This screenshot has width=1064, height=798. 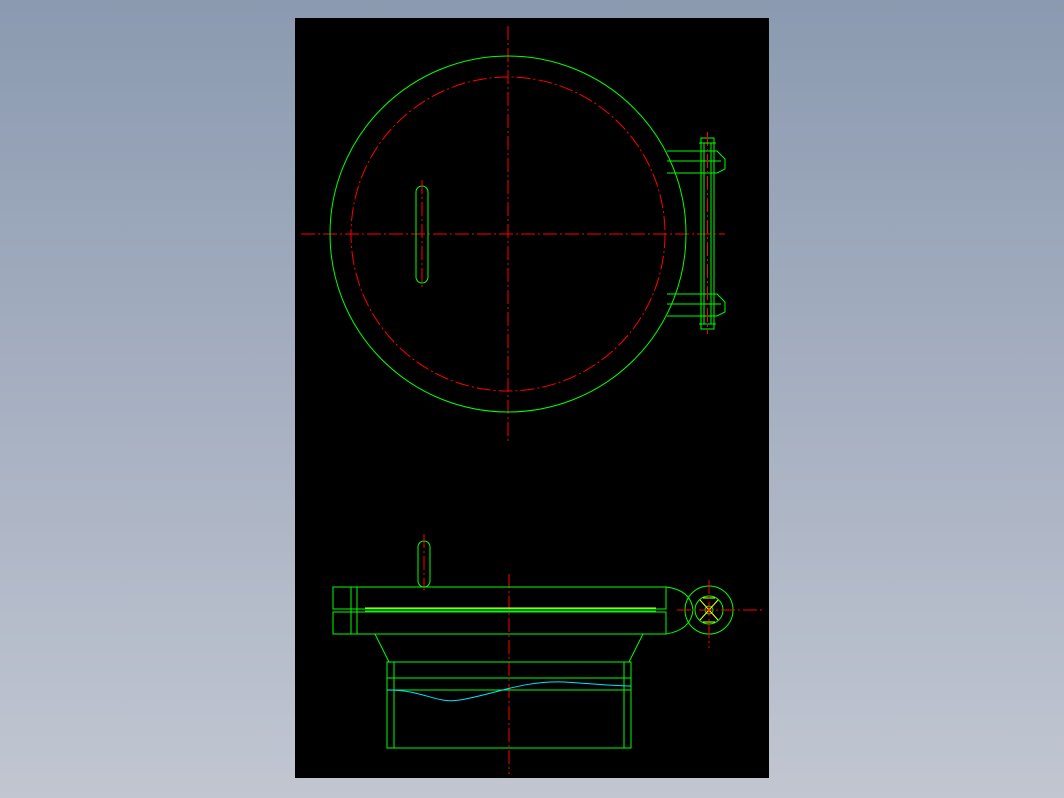 I want to click on flange-plate, so click(x=499, y=623).